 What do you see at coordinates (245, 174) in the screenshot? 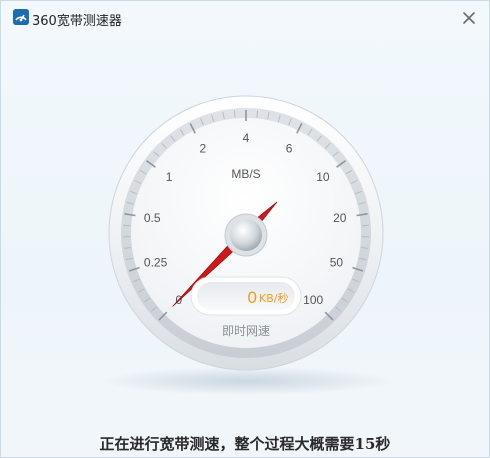
I see `unit-label: MB/S` at bounding box center [245, 174].